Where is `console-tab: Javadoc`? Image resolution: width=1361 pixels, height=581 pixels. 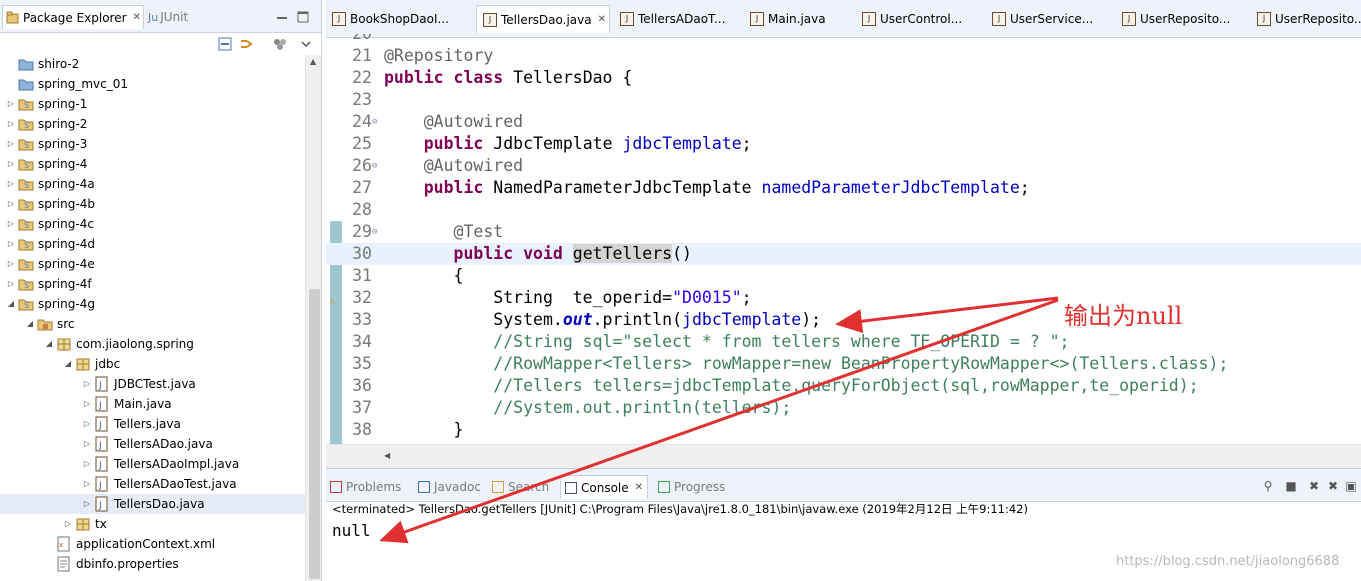
console-tab: Javadoc is located at coordinates (449, 487).